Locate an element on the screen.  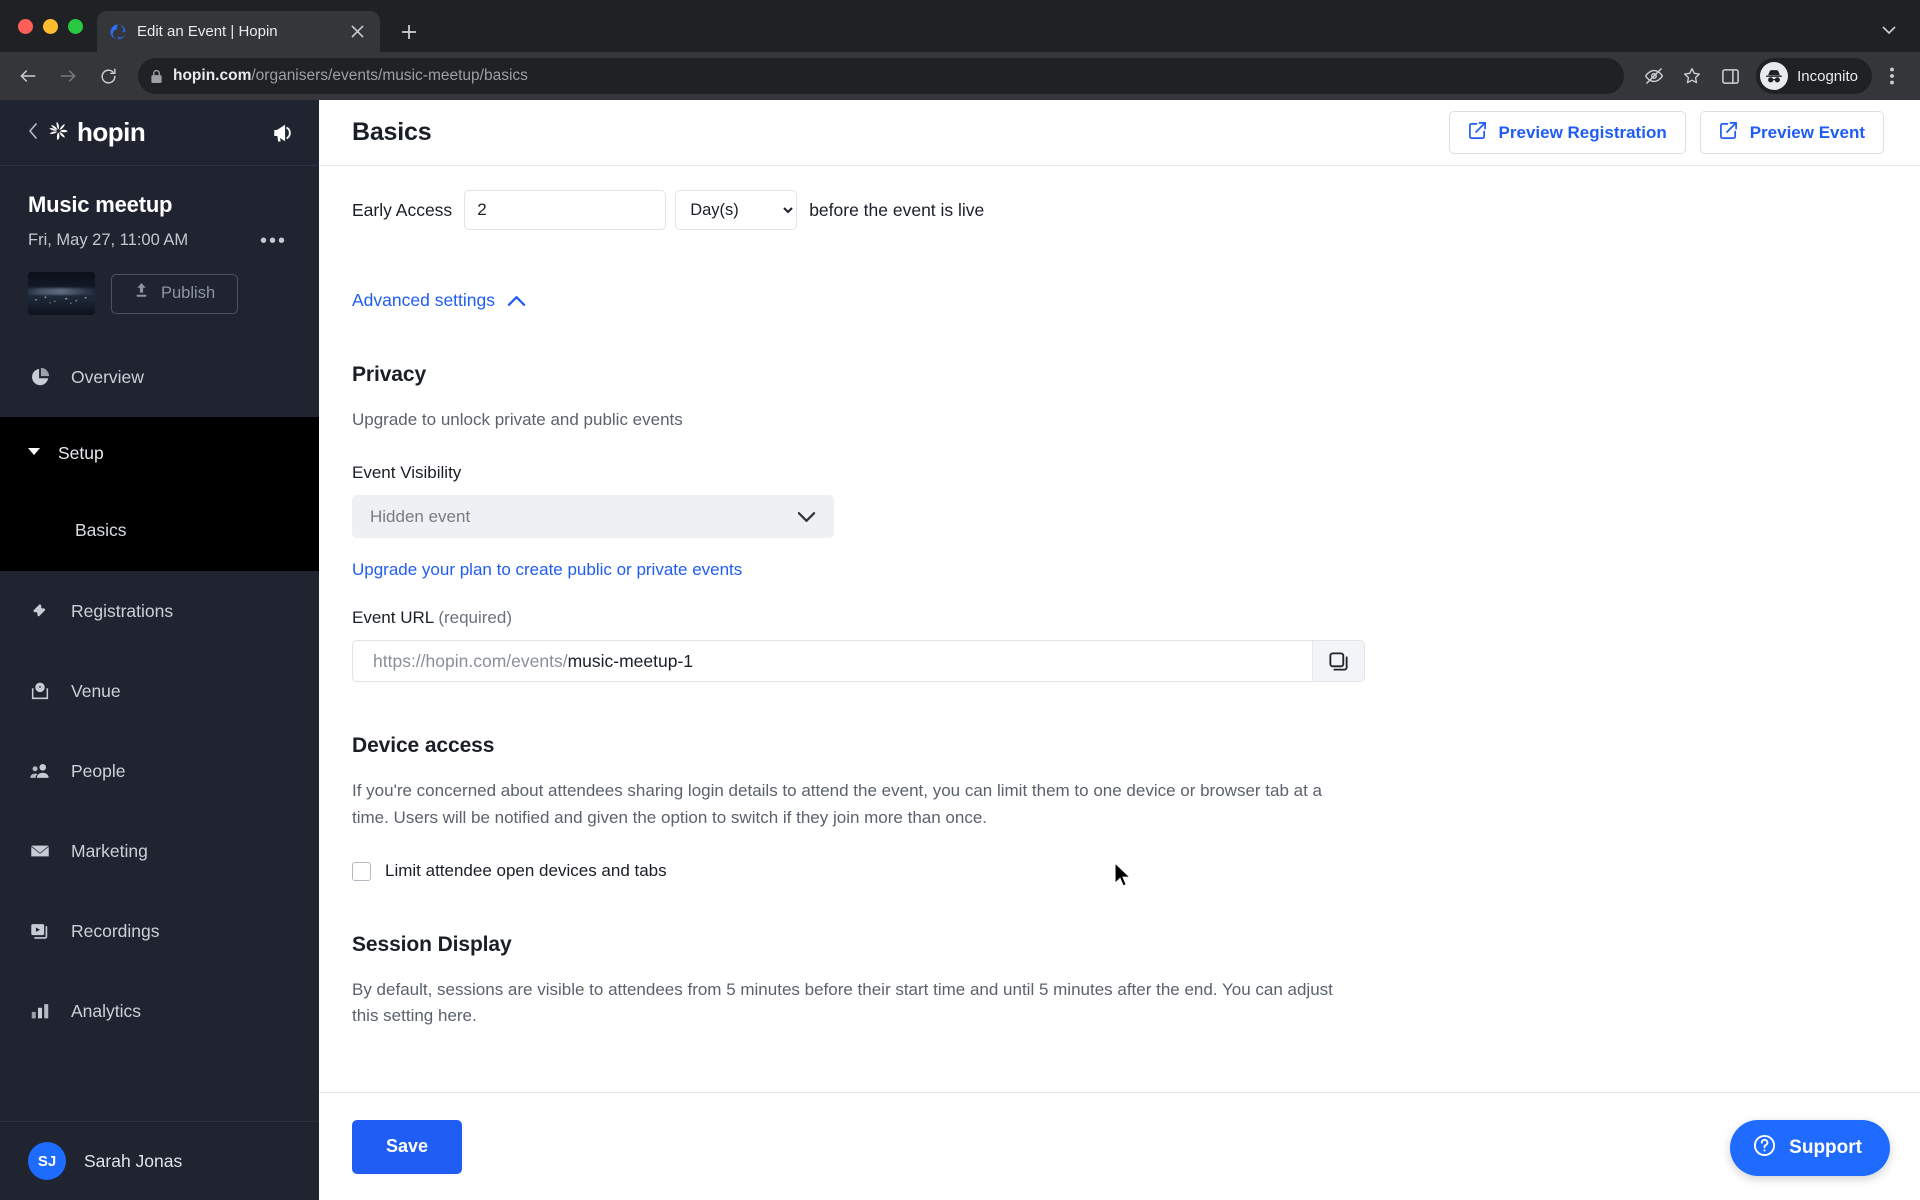
hopin-logo-icon is located at coordinates (58, 133).